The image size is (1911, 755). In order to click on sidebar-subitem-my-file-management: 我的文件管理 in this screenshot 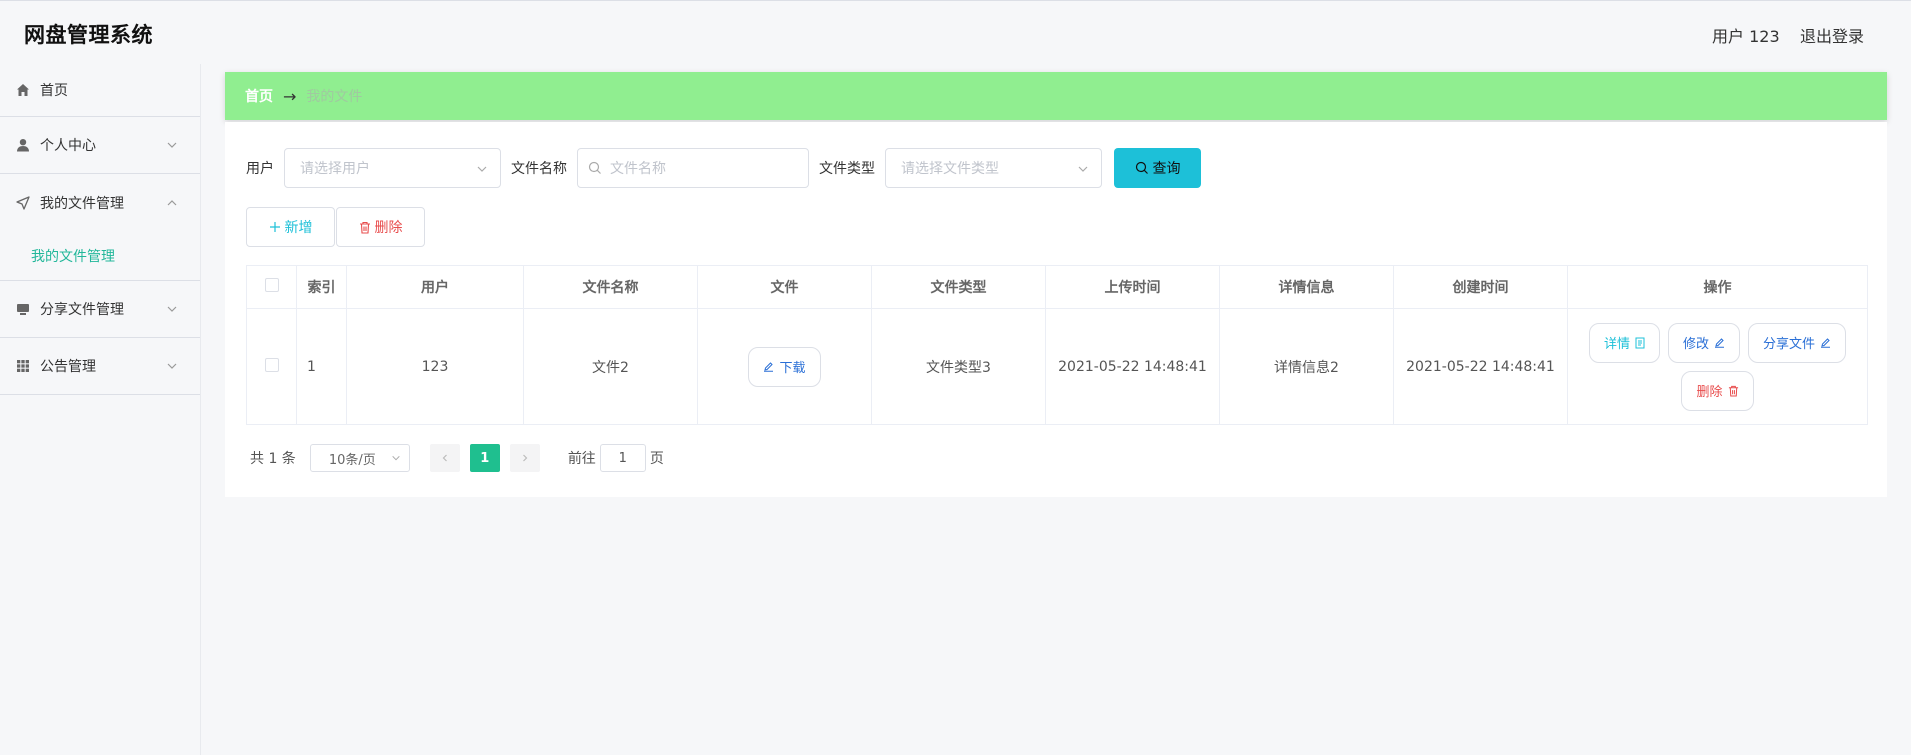, I will do `click(100, 256)`.